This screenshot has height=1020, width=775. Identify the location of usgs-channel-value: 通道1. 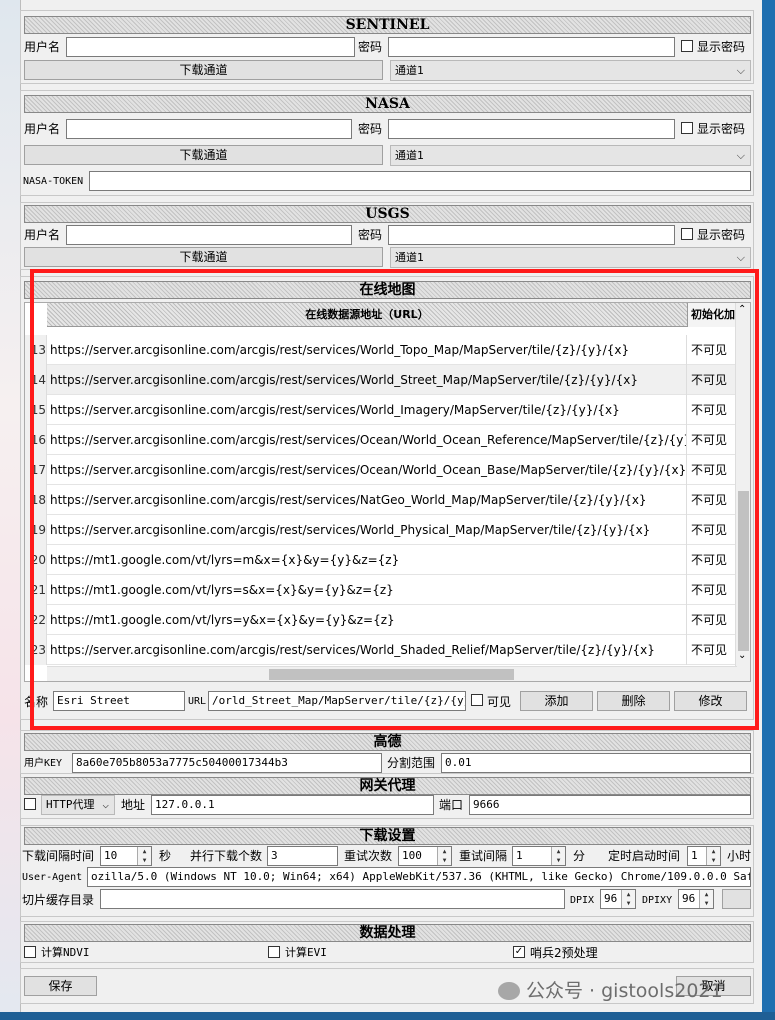
(409, 257).